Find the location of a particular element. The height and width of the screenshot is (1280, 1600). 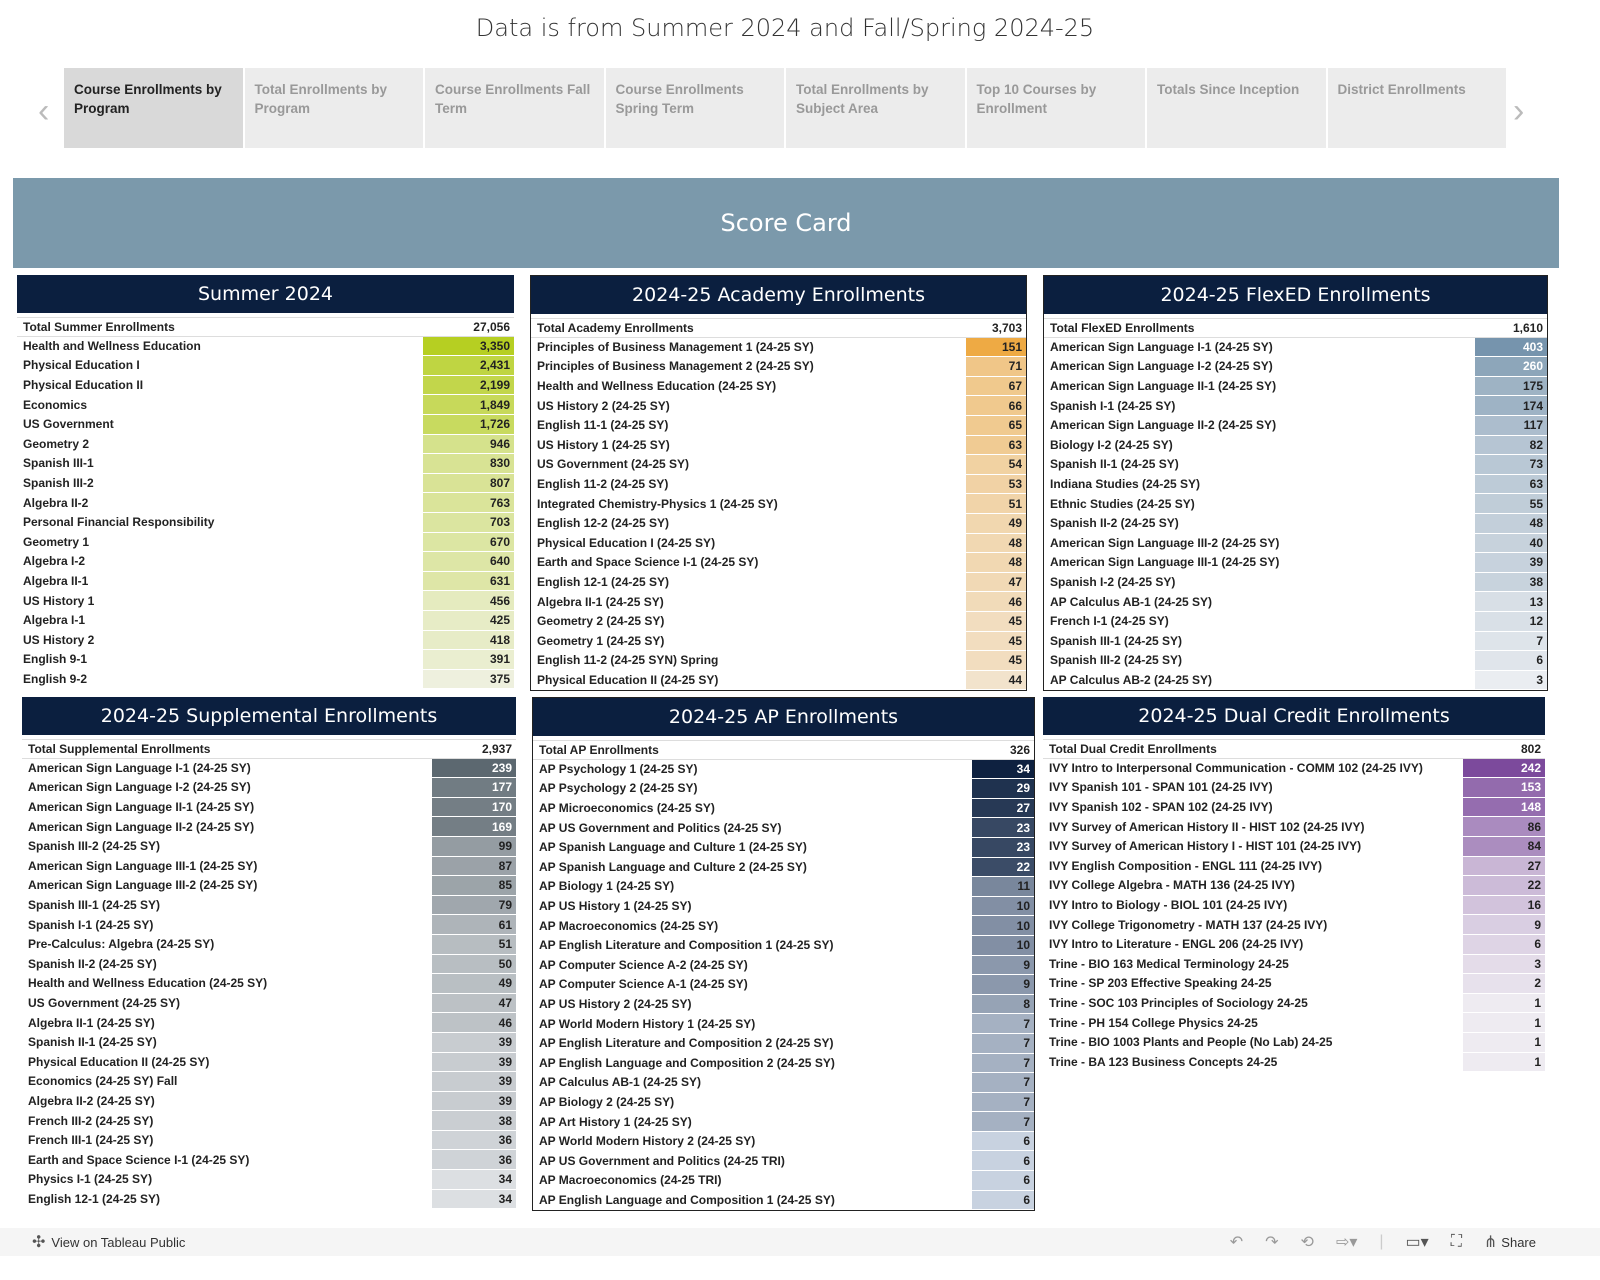

table-row: English 9-1 391 is located at coordinates (265, 660).